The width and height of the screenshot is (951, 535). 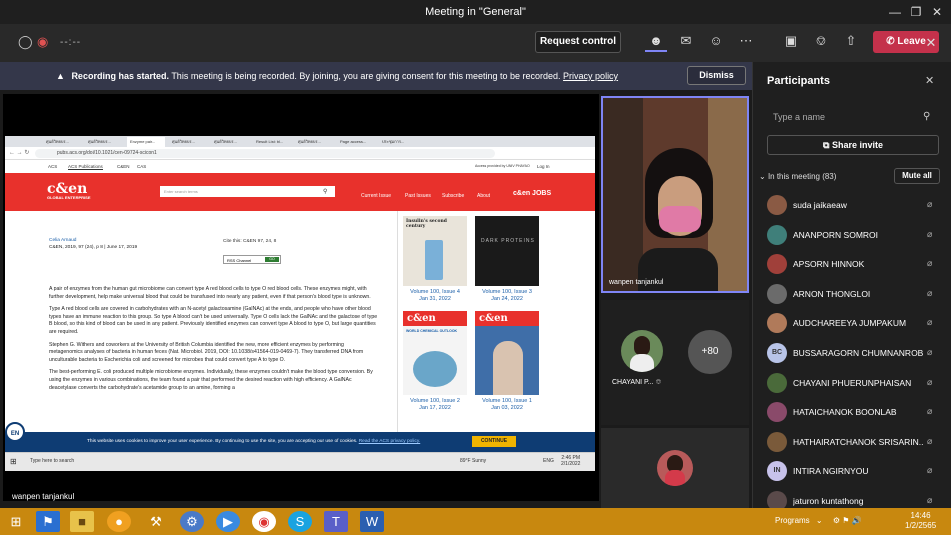 What do you see at coordinates (852, 324) in the screenshot?
I see `participant-row: AUDCHAREEYA JUMPAKUM ⌀` at bounding box center [852, 324].